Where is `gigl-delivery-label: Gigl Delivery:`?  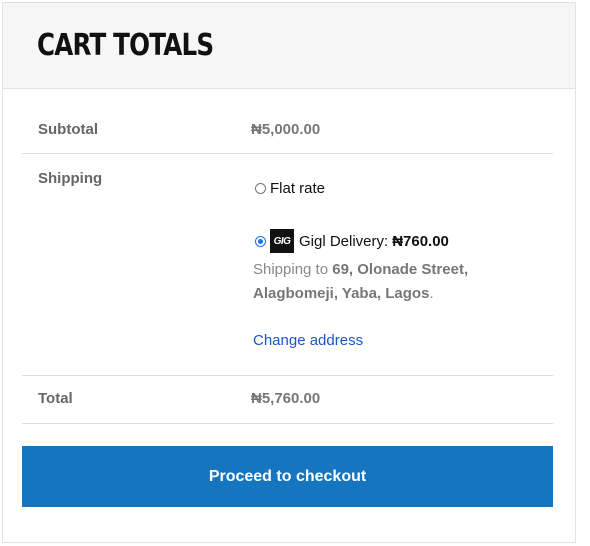 gigl-delivery-label: Gigl Delivery: is located at coordinates (344, 241).